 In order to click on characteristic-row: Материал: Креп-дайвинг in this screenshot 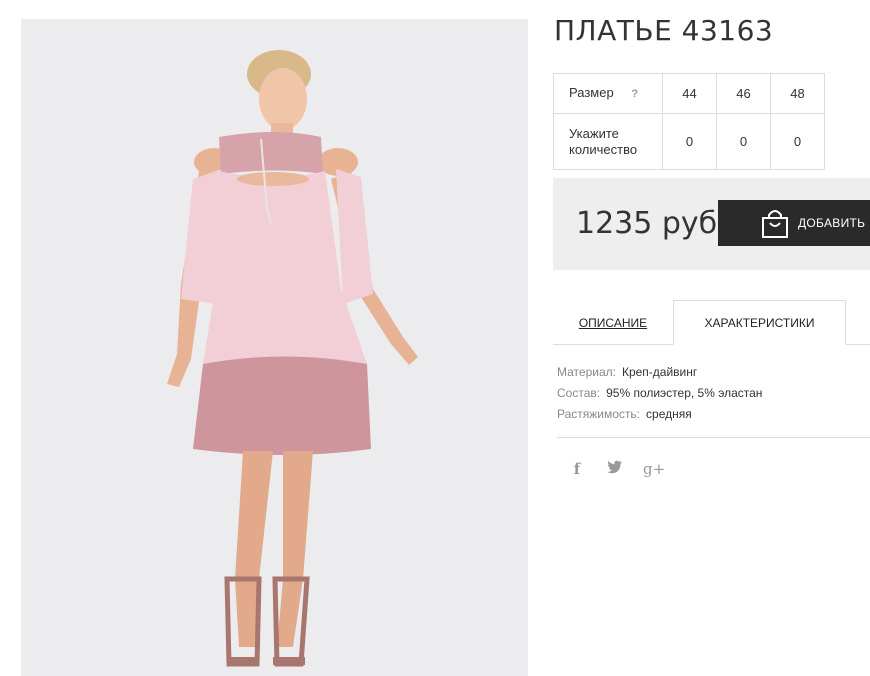, I will do `click(659, 372)`.